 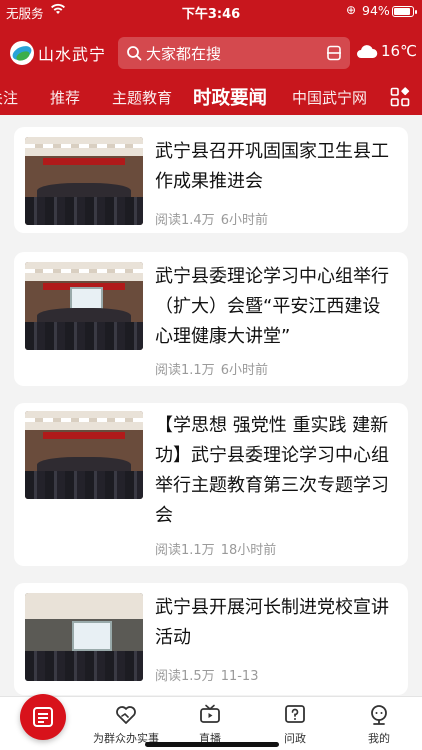 I want to click on battery-icon, so click(x=404, y=11).